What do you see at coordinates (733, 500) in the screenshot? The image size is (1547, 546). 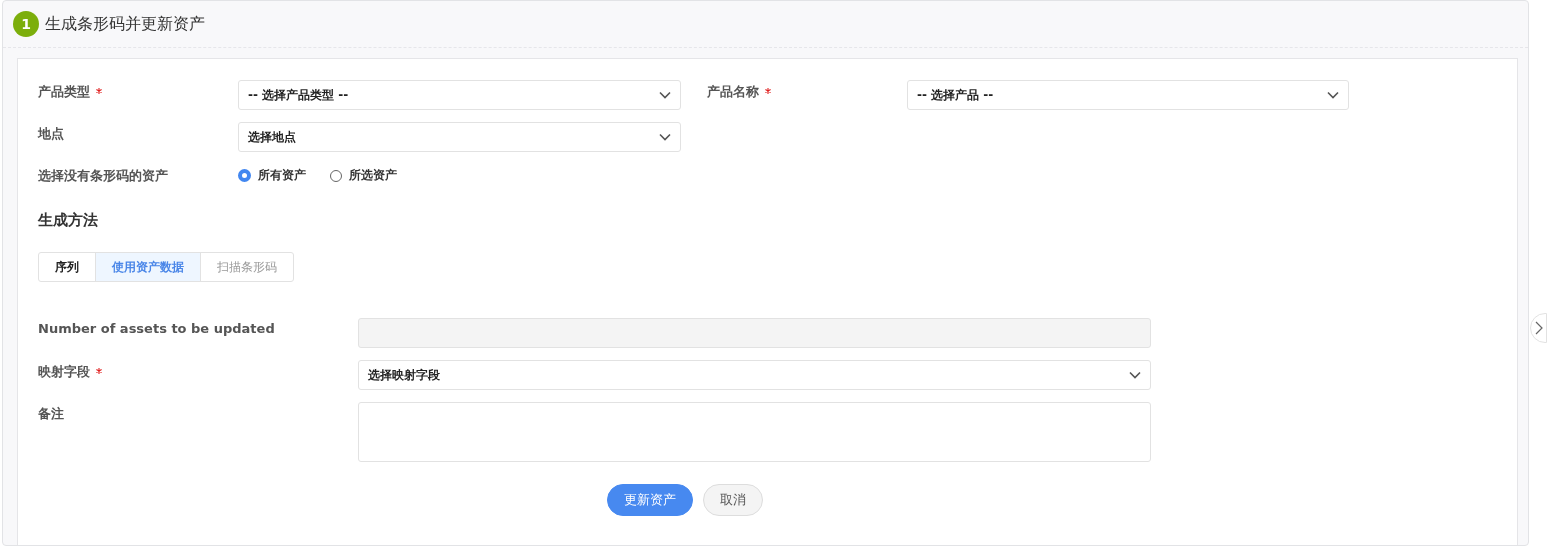 I see `cancel-button: 取消` at bounding box center [733, 500].